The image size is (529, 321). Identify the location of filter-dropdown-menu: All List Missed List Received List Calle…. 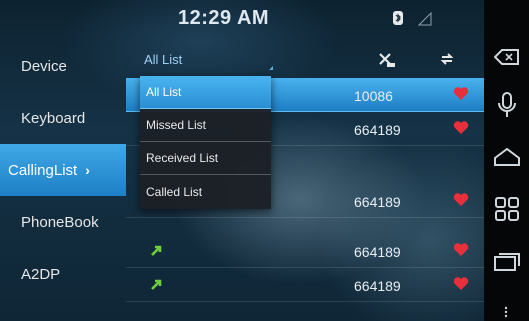
(205, 142).